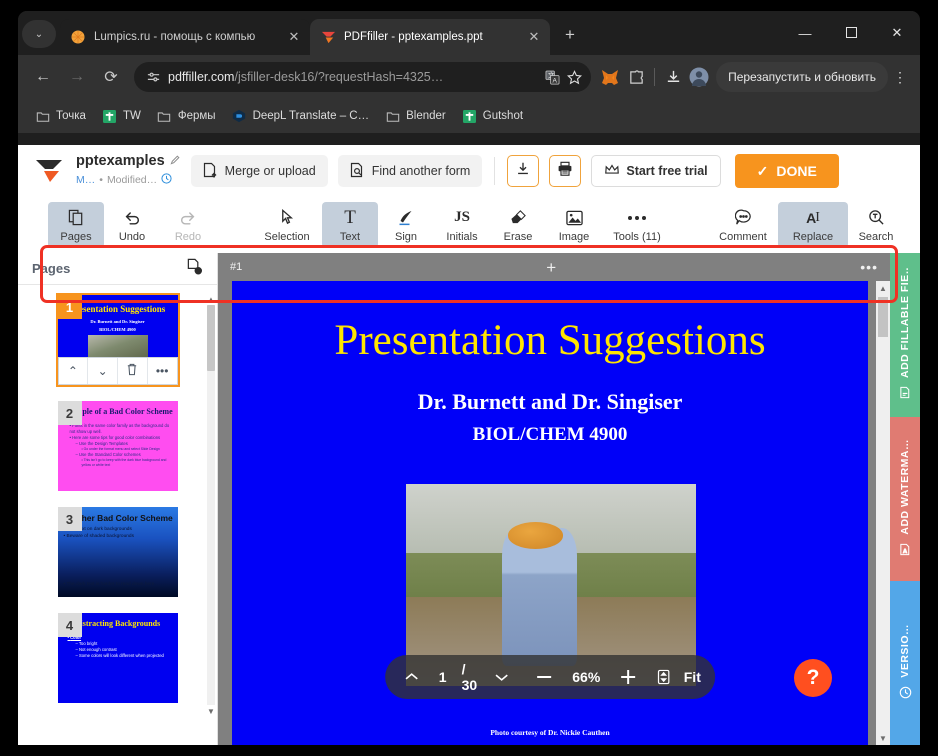  I want to click on restart-update-button: Перезапустить и обновить, so click(802, 77).